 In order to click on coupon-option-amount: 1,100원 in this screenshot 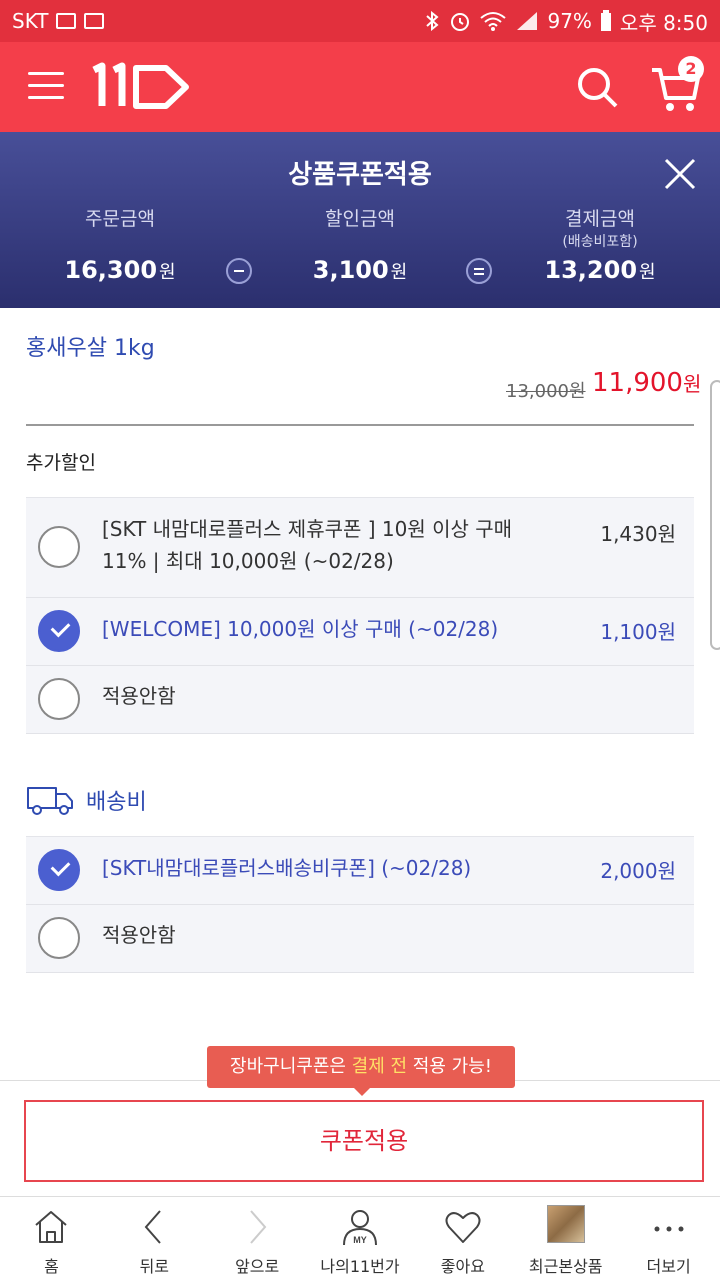, I will do `click(638, 632)`.